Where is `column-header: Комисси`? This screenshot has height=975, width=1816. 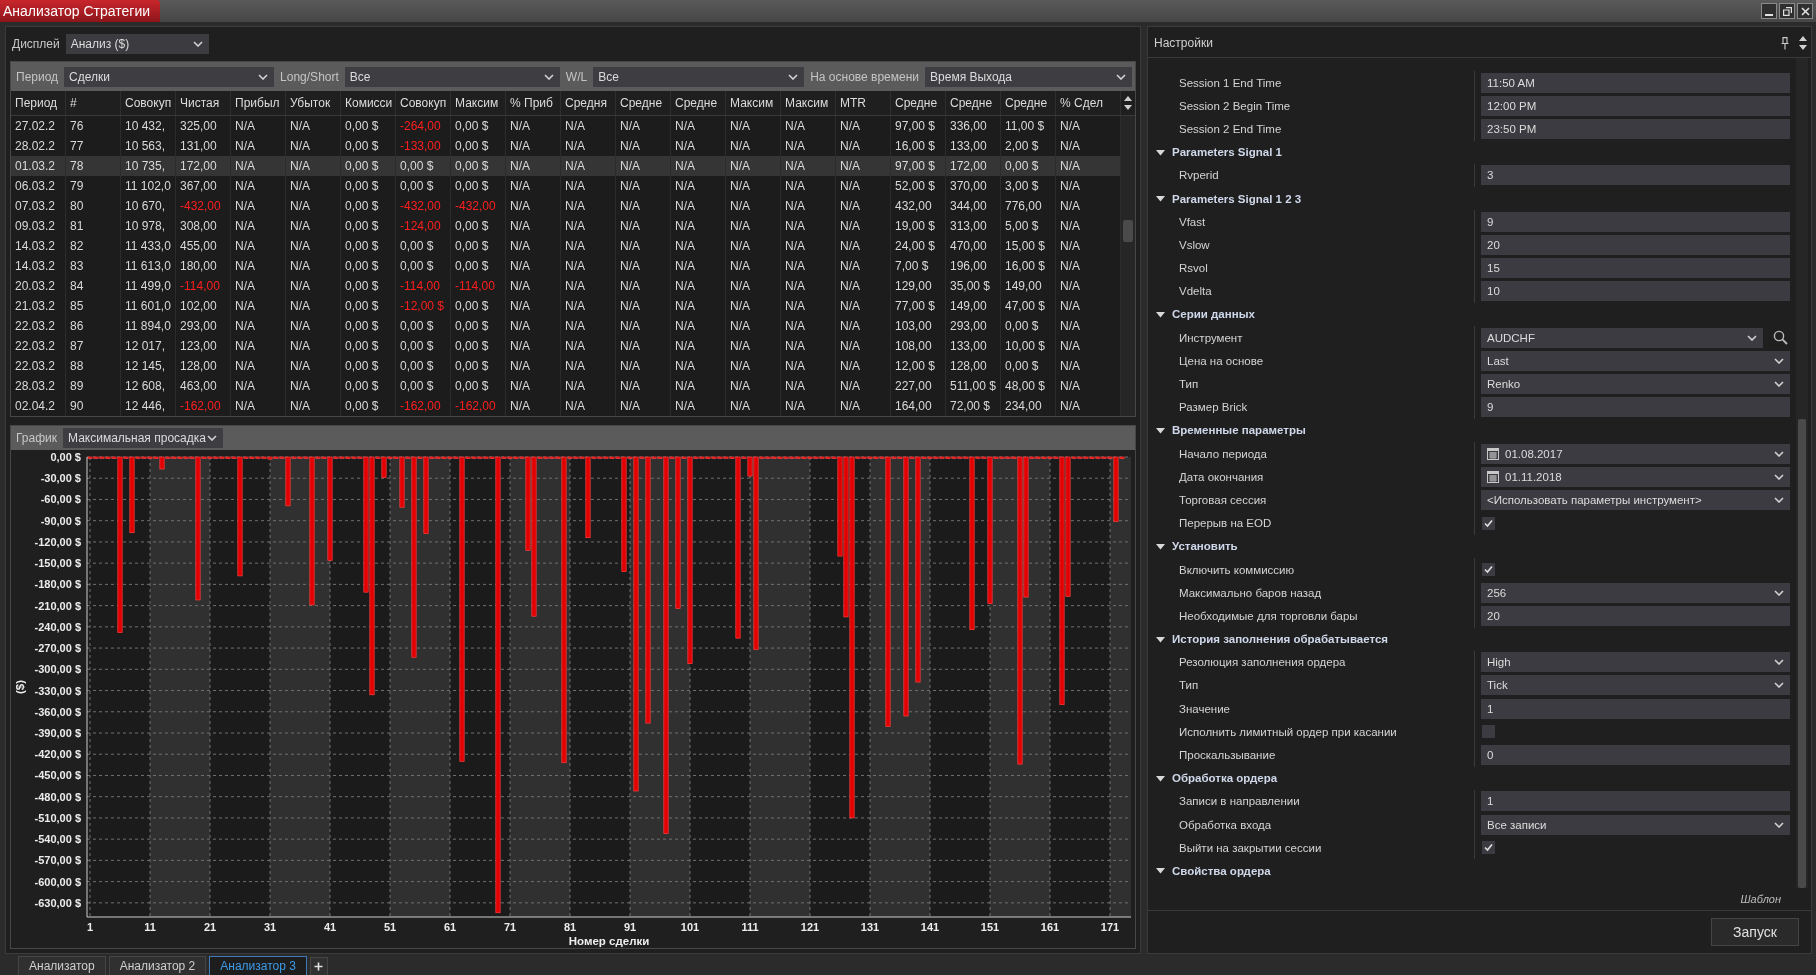 column-header: Комисси is located at coordinates (368, 103).